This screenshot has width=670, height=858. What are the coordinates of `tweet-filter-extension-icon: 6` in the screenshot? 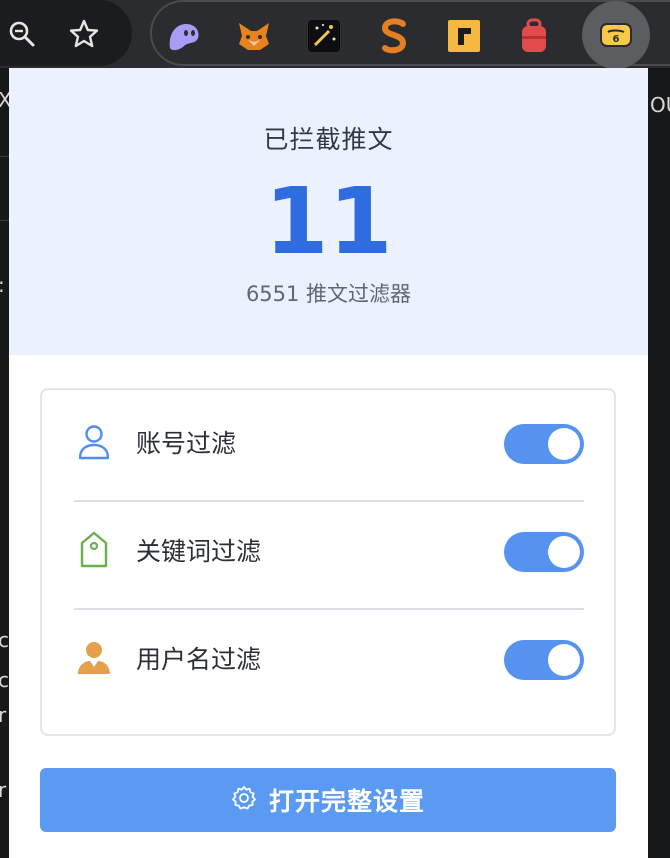 It's located at (616, 35).